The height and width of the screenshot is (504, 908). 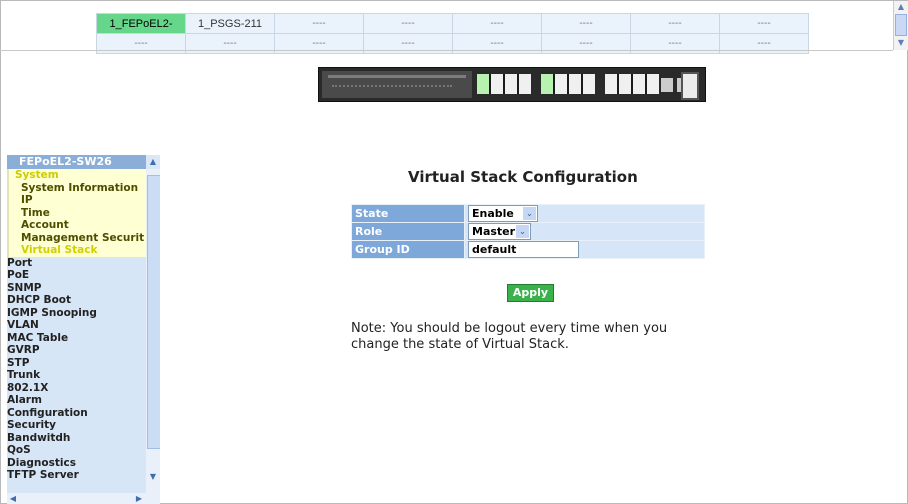 I want to click on menu-header: FEPoEL2-SW26 ▲, so click(x=83, y=162).